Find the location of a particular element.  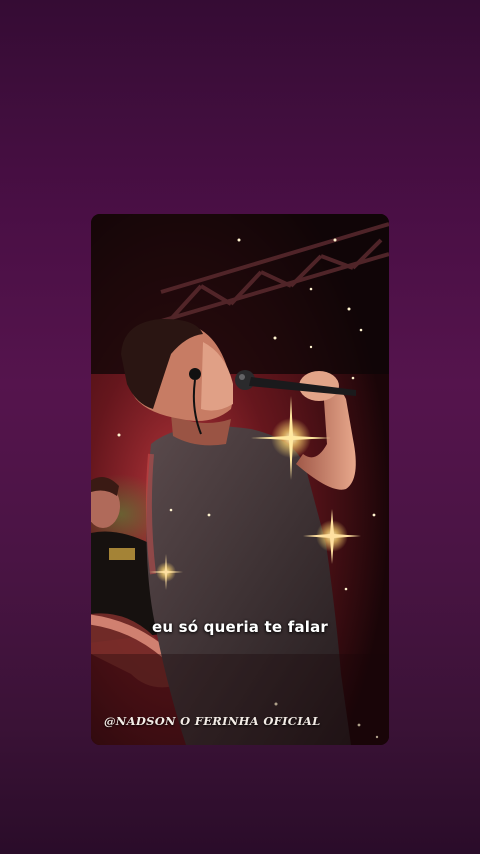

channel-watermark: @NADSON O FERINHA OFICIAL is located at coordinates (212, 721).